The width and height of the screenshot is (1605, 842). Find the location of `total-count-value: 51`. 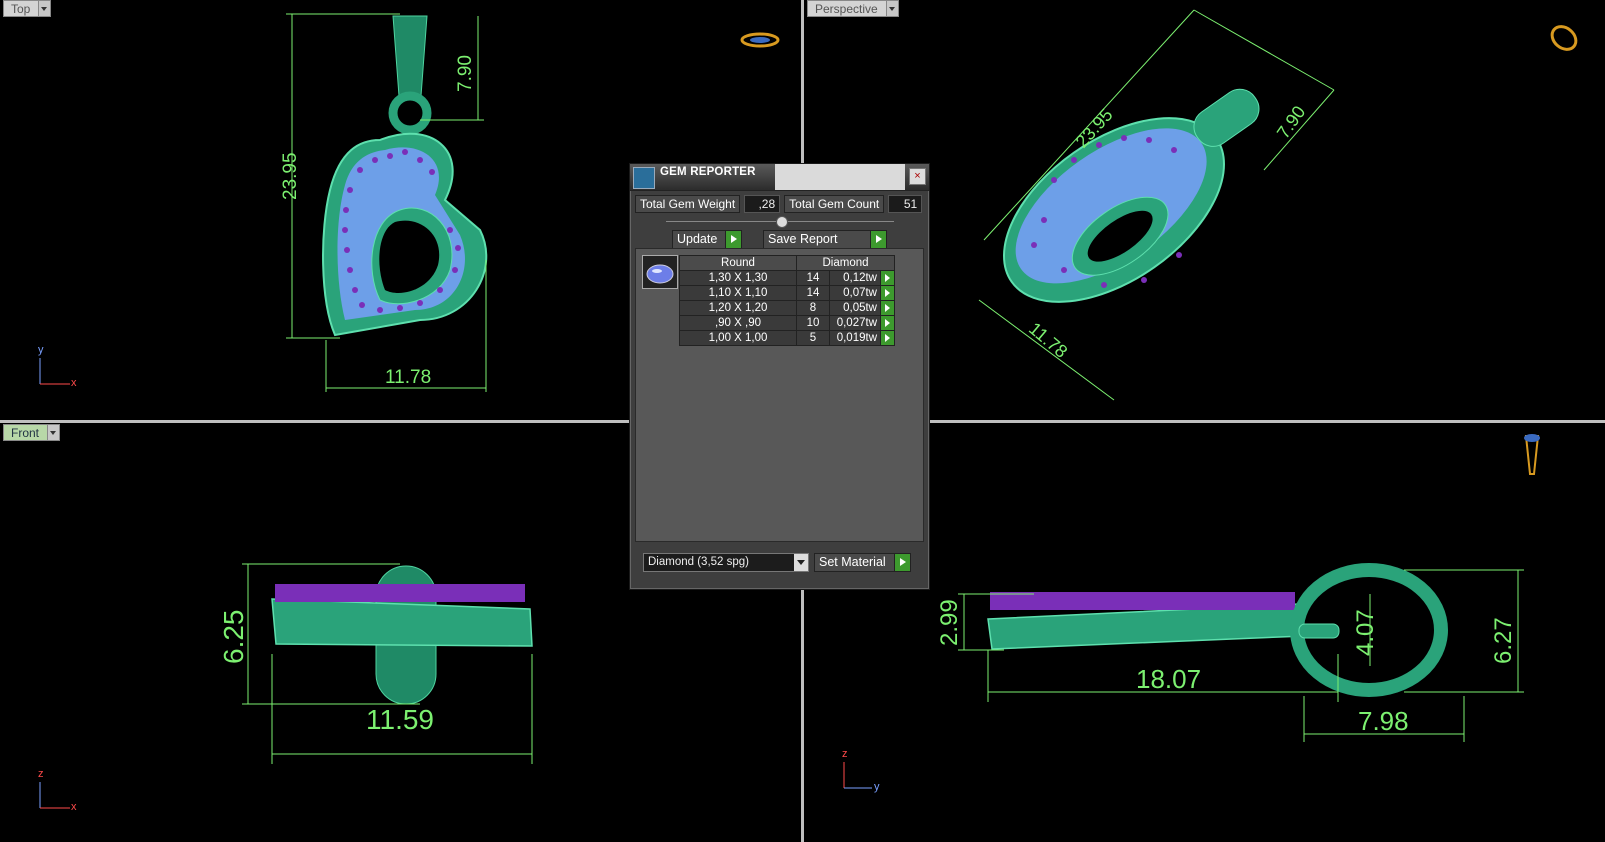

total-count-value: 51 is located at coordinates (905, 204).